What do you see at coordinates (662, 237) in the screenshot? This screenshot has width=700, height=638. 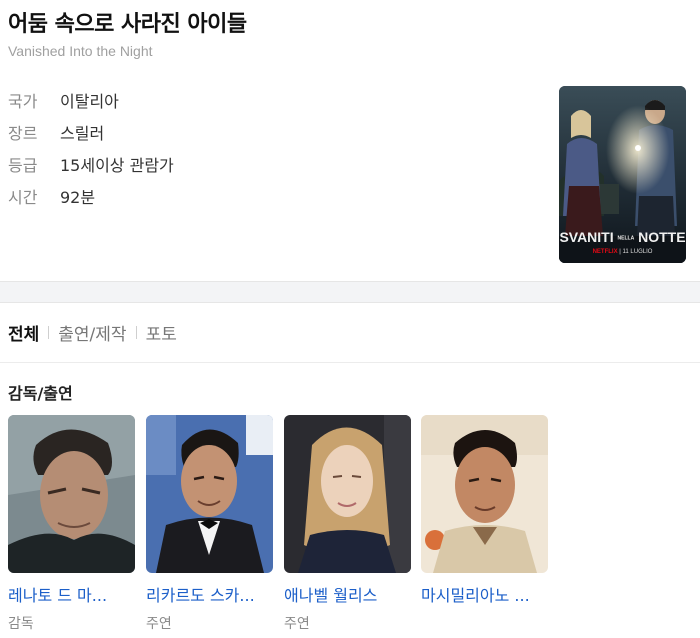 I see `poster-title-right: NOTTE` at bounding box center [662, 237].